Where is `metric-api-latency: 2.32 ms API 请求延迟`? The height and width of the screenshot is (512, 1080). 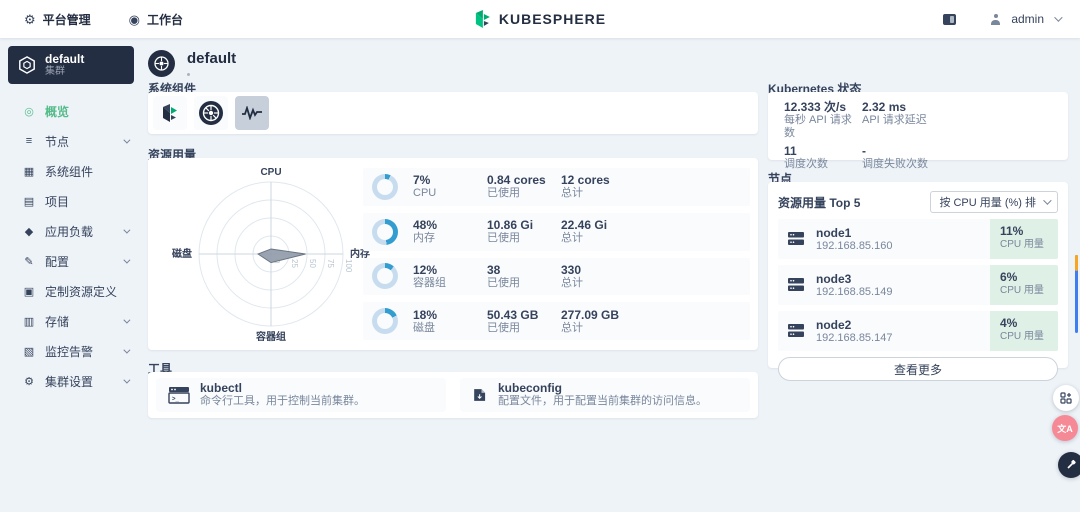 metric-api-latency: 2.32 ms API 请求延迟 is located at coordinates (894, 113).